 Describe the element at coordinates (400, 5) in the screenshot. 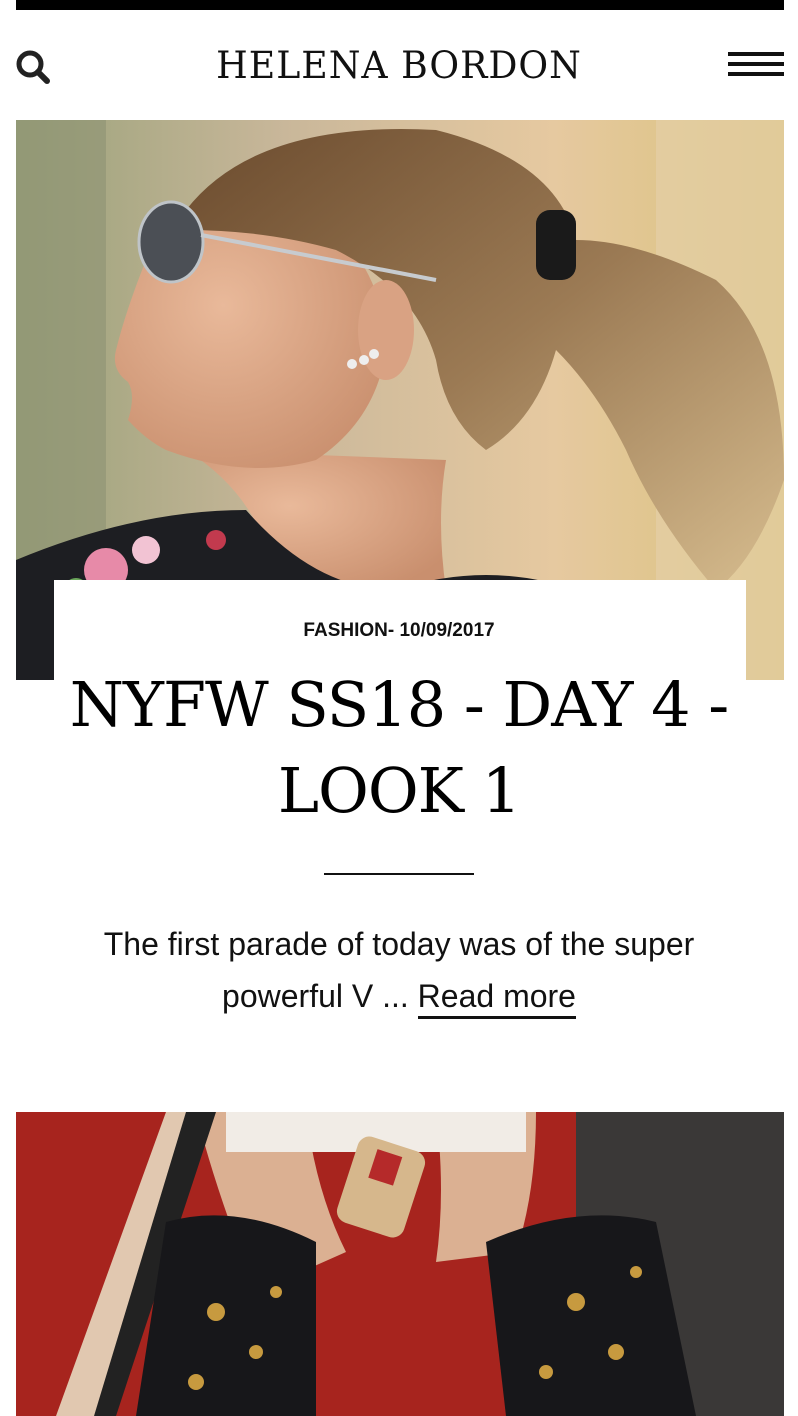

I see `top-bar` at that location.